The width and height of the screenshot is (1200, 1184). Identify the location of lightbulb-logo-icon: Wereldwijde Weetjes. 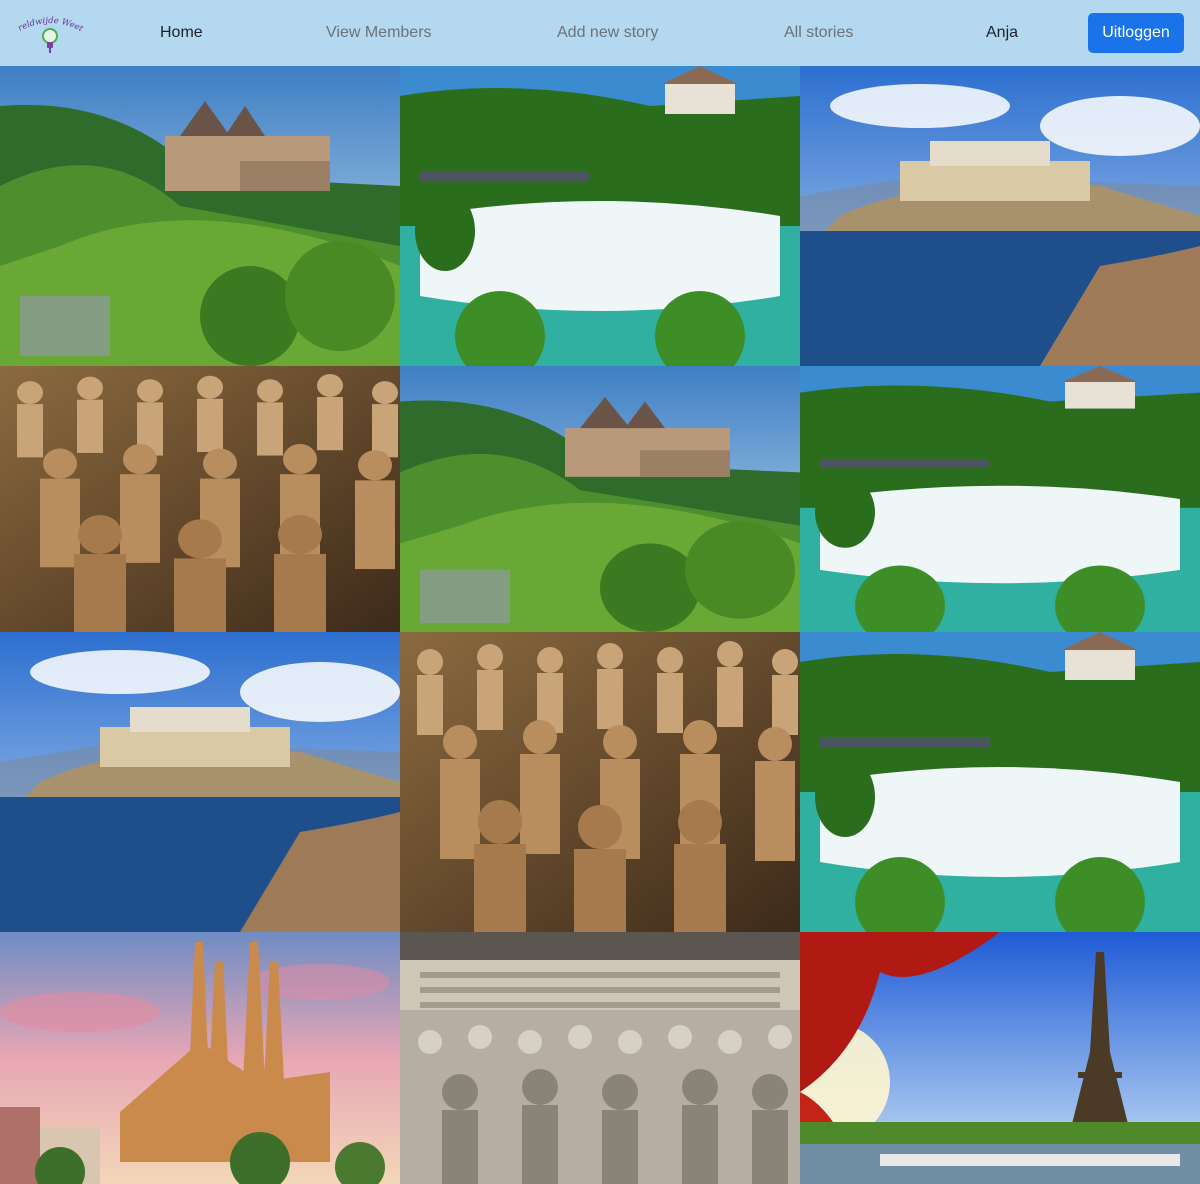
(46, 26).